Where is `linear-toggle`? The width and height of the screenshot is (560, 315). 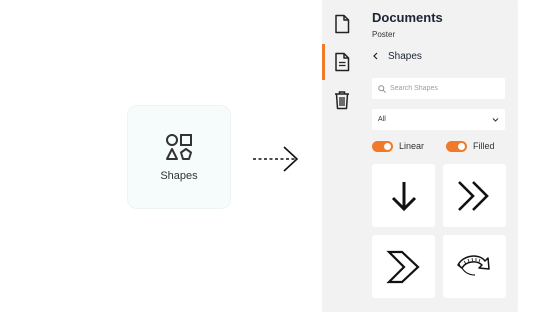 linear-toggle is located at coordinates (382, 146).